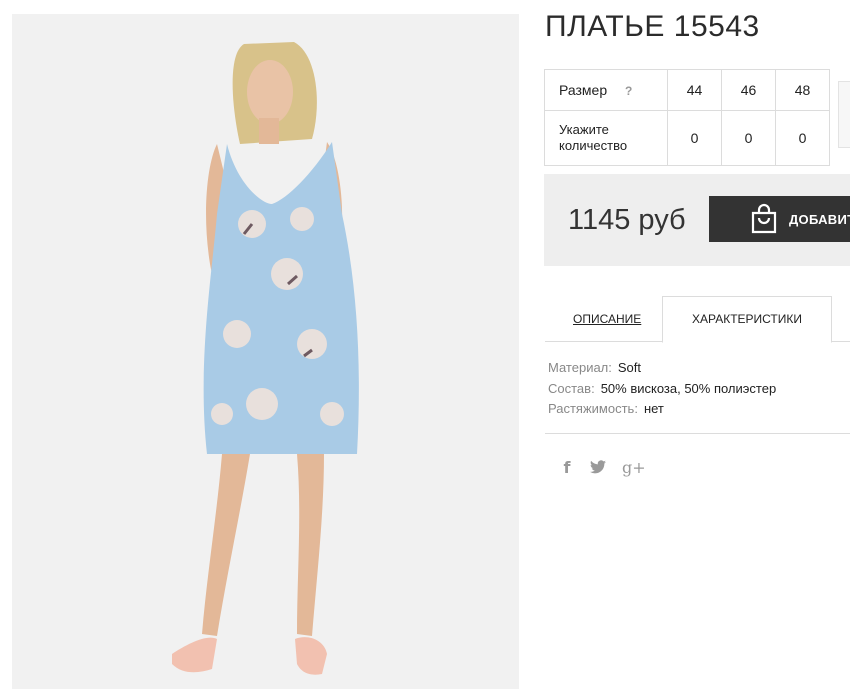 The image size is (850, 689). What do you see at coordinates (598, 467) in the screenshot?
I see `twitter-icon` at bounding box center [598, 467].